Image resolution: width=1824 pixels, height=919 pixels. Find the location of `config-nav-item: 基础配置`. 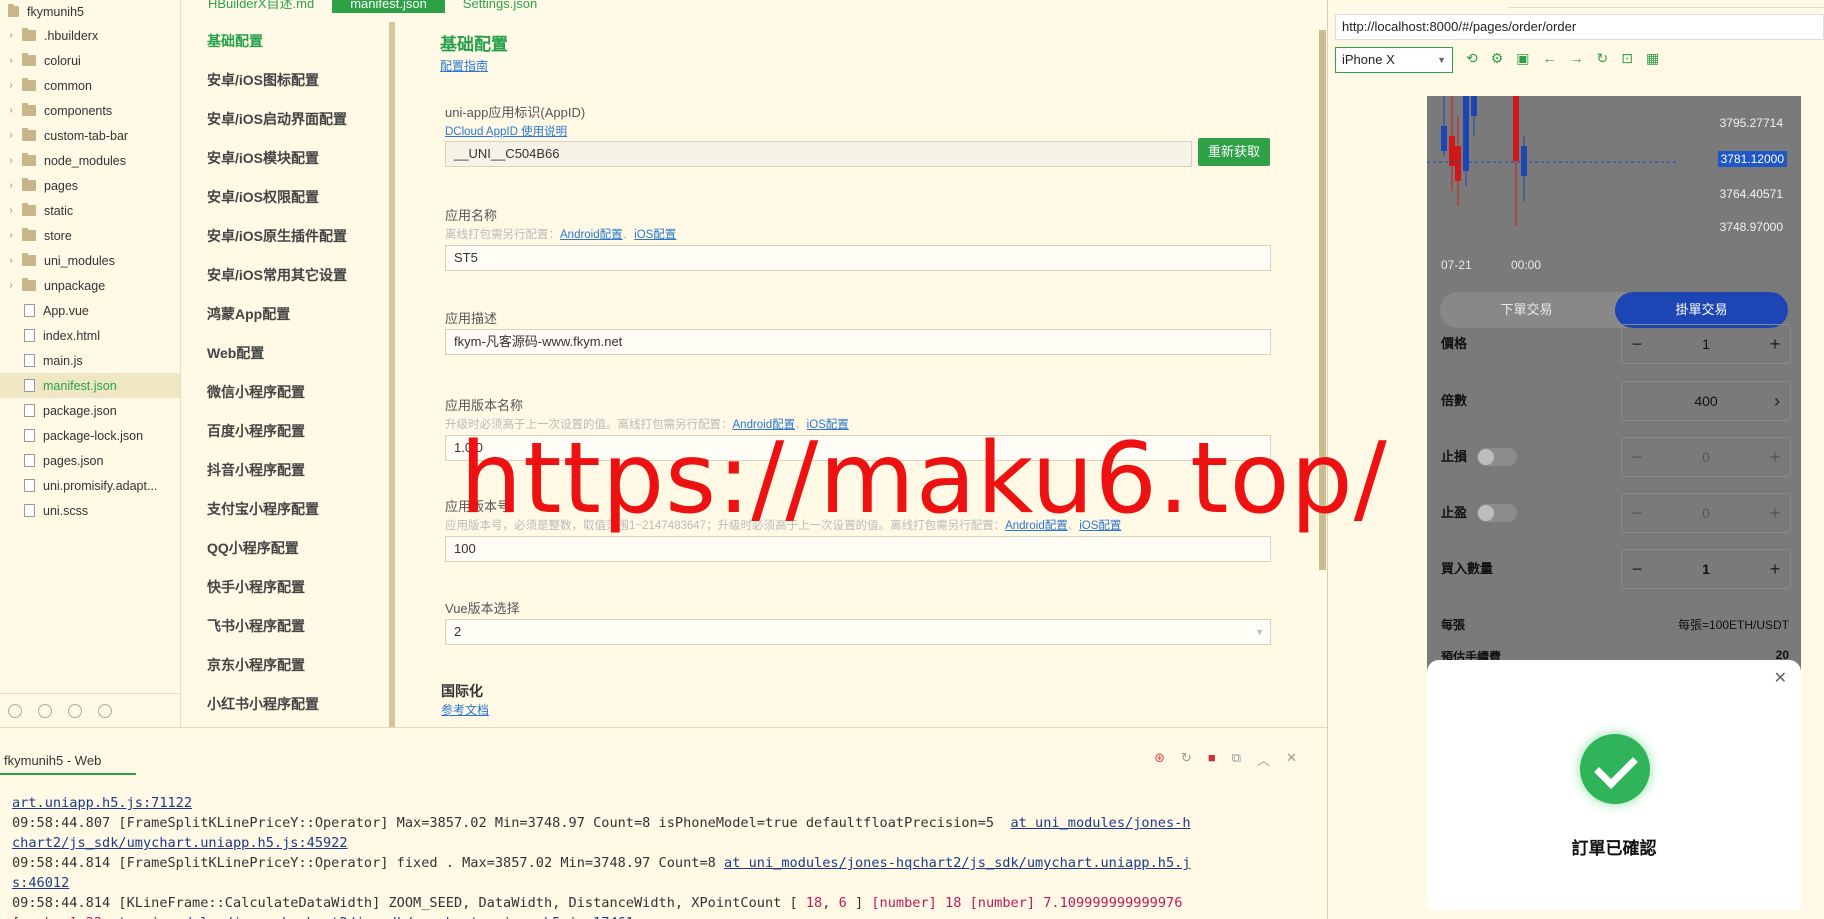

config-nav-item: 基础配置 is located at coordinates (285, 41).